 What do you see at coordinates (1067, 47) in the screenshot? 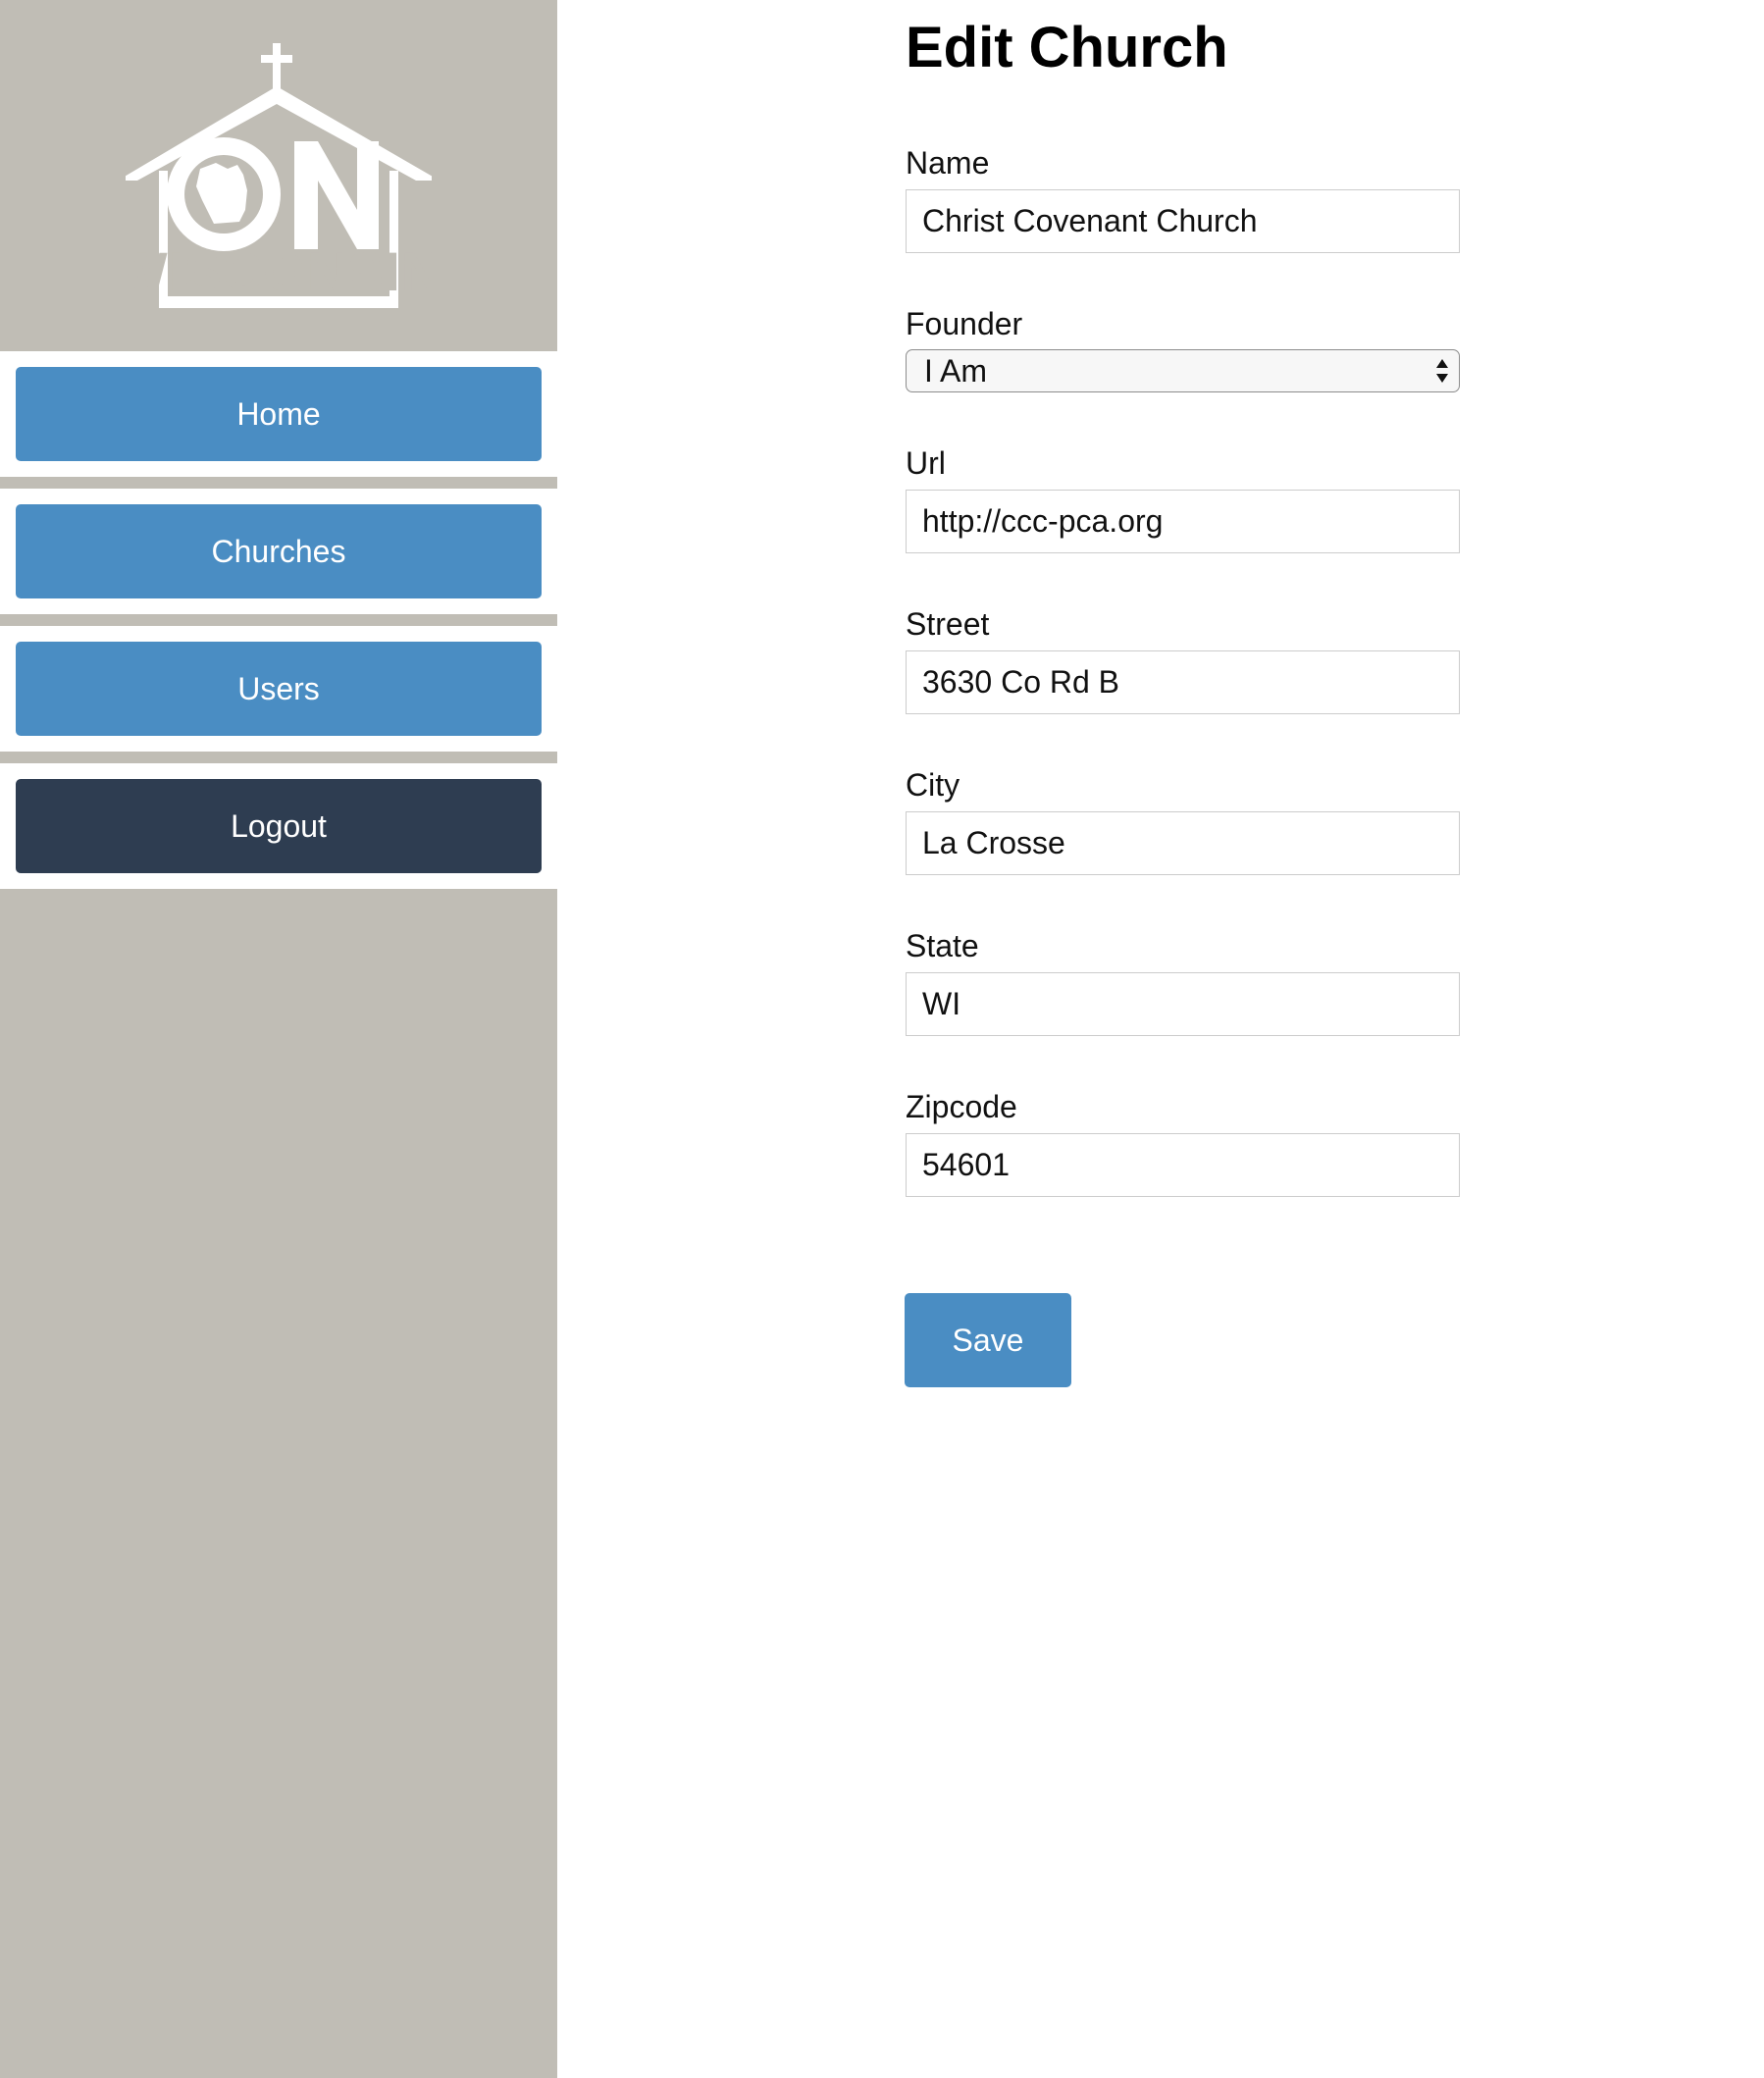
I see `page-title: Edit Church` at bounding box center [1067, 47].